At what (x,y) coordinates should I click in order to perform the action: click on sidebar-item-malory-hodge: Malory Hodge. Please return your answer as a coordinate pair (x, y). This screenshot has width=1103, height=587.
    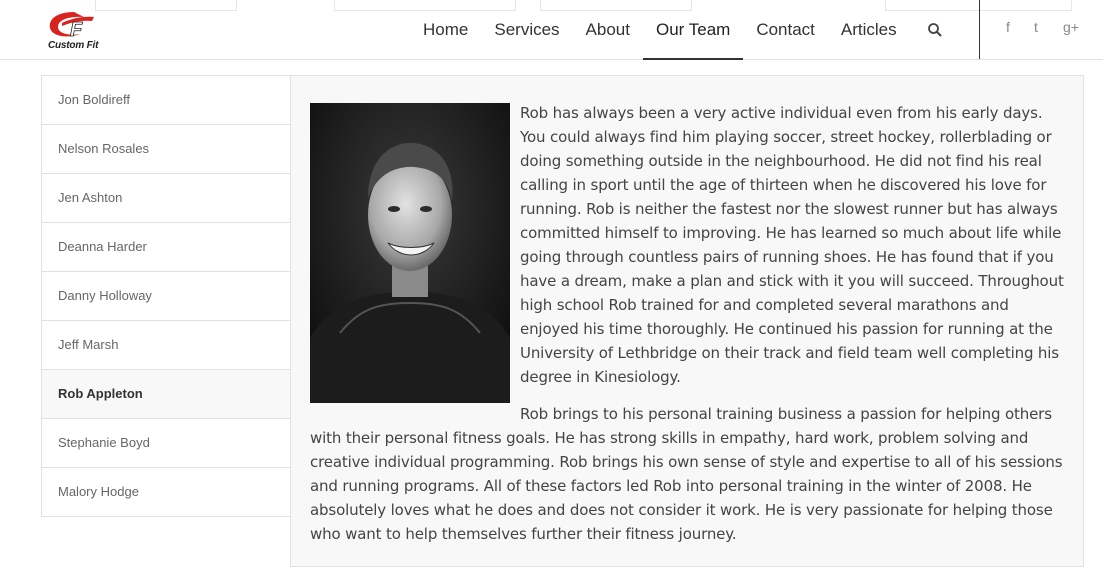
    Looking at the image, I should click on (166, 492).